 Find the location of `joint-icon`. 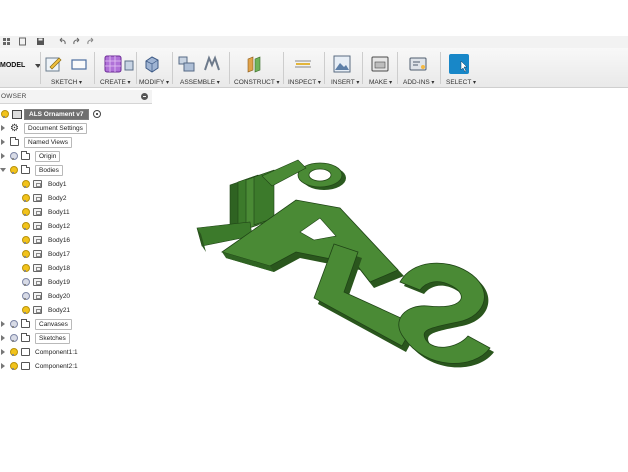

joint-icon is located at coordinates (212, 64).